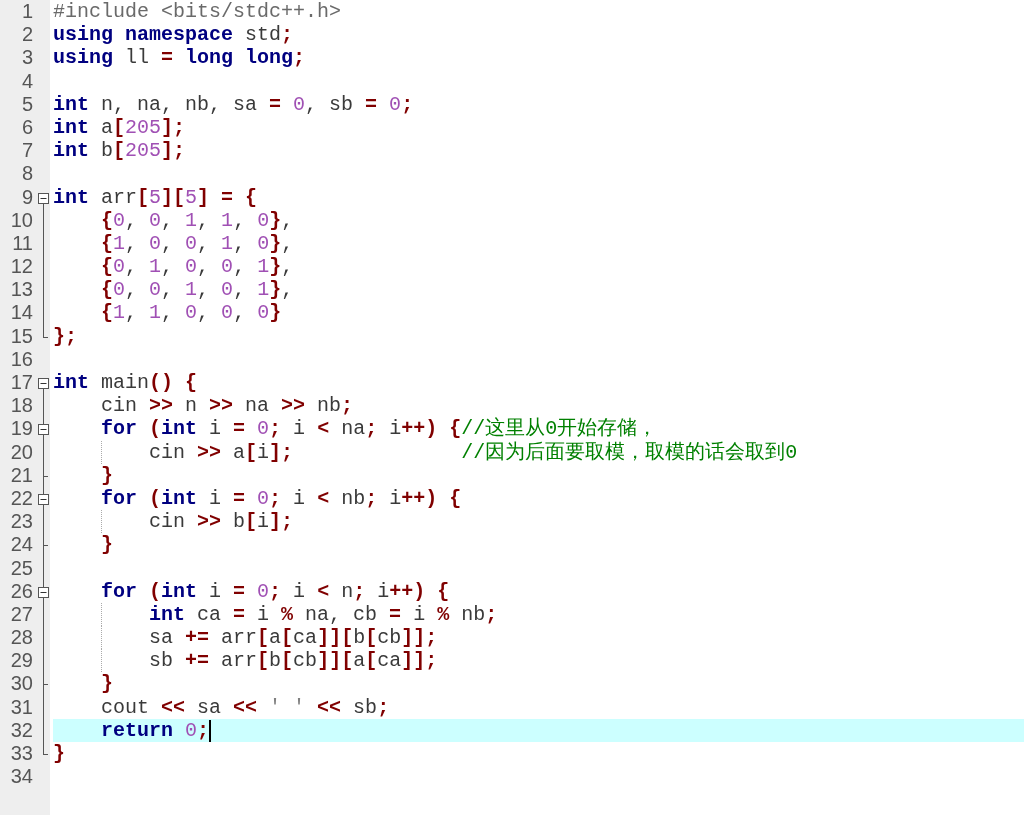 The image size is (1024, 815). I want to click on line-number: 18, so click(21, 406).